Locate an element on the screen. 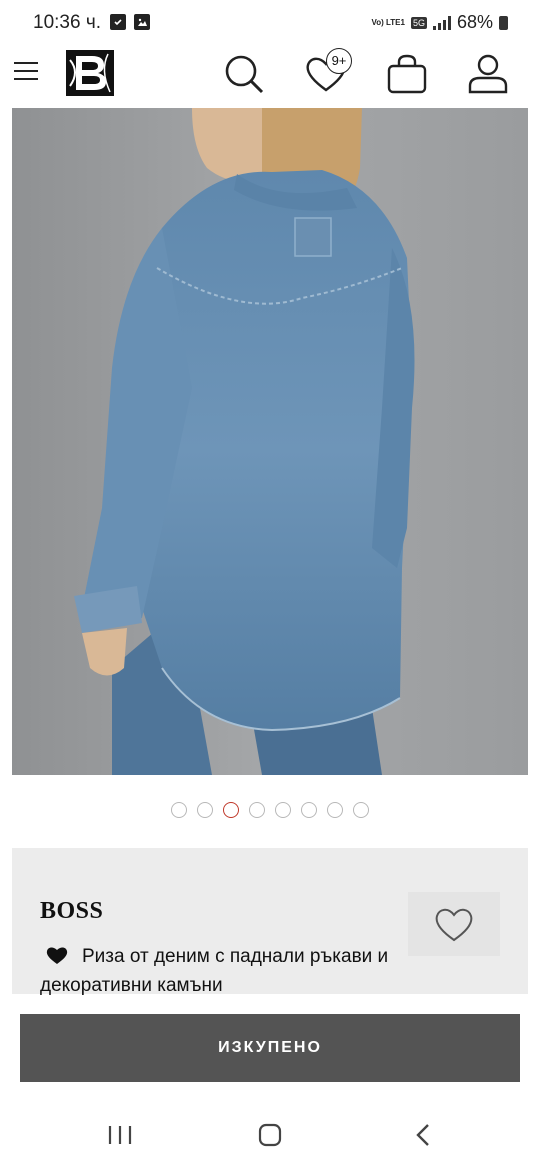 The width and height of the screenshot is (540, 1170). network-tag: Vo) LTE1 is located at coordinates (388, 22).